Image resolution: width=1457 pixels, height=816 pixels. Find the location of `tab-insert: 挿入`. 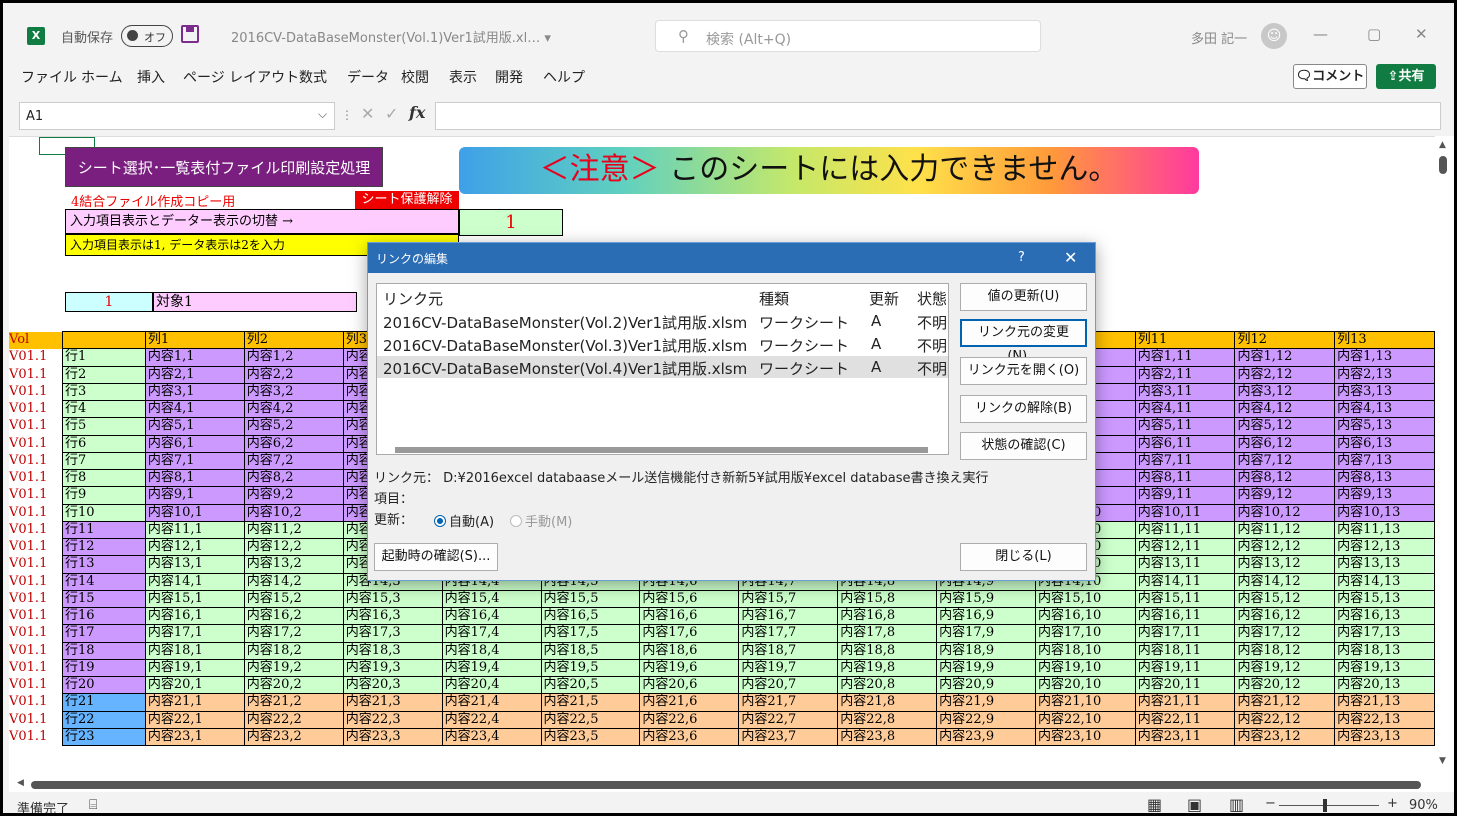

tab-insert: 挿入 is located at coordinates (151, 77).